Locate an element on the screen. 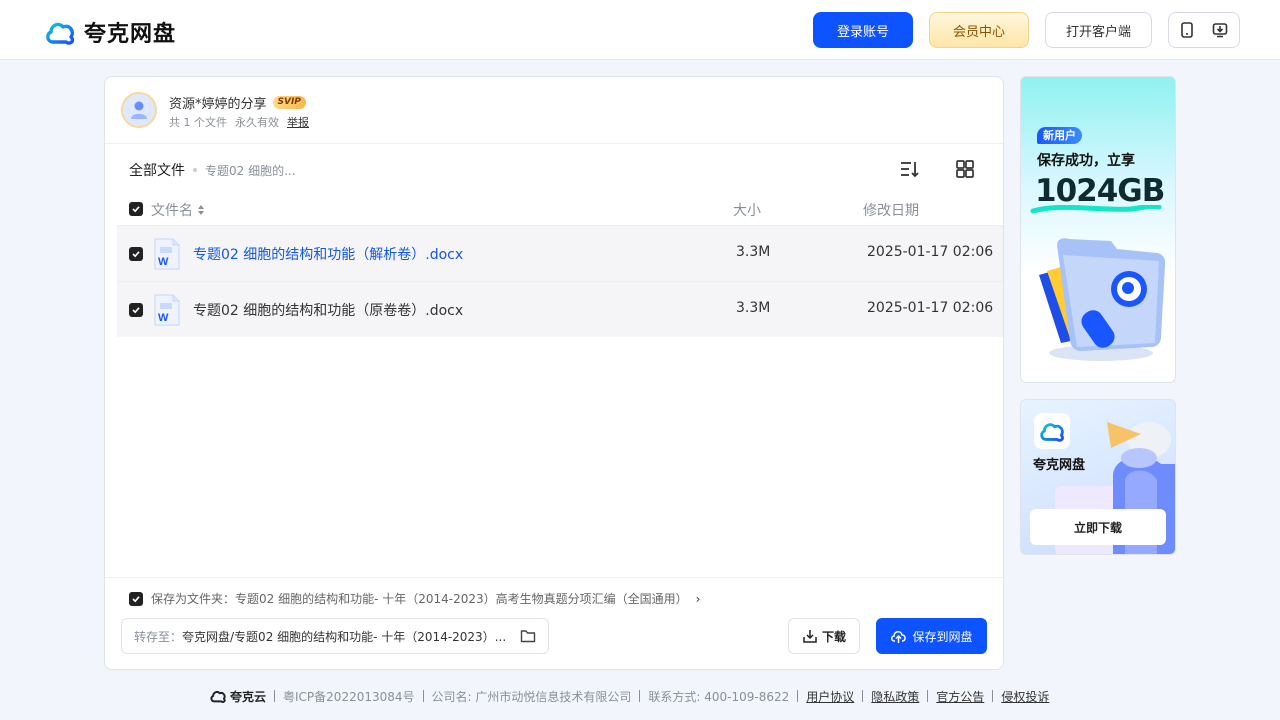 This screenshot has width=1280, height=720. column-header-name: 文件名 is located at coordinates (178, 210).